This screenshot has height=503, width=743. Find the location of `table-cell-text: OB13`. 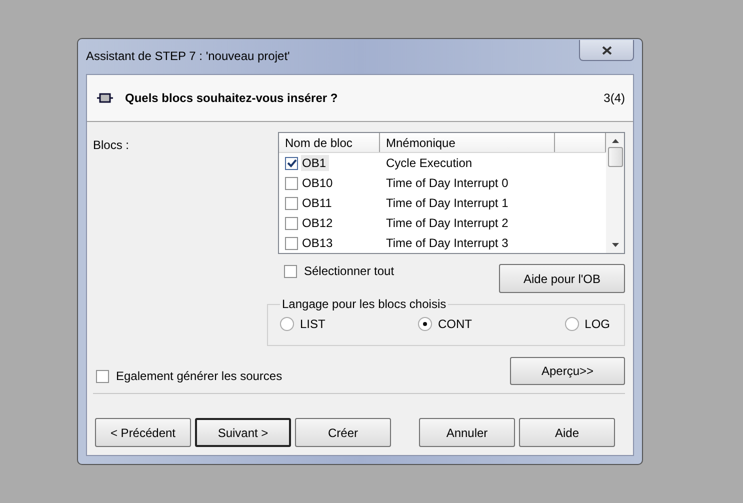

table-cell-text: OB13 is located at coordinates (317, 243).